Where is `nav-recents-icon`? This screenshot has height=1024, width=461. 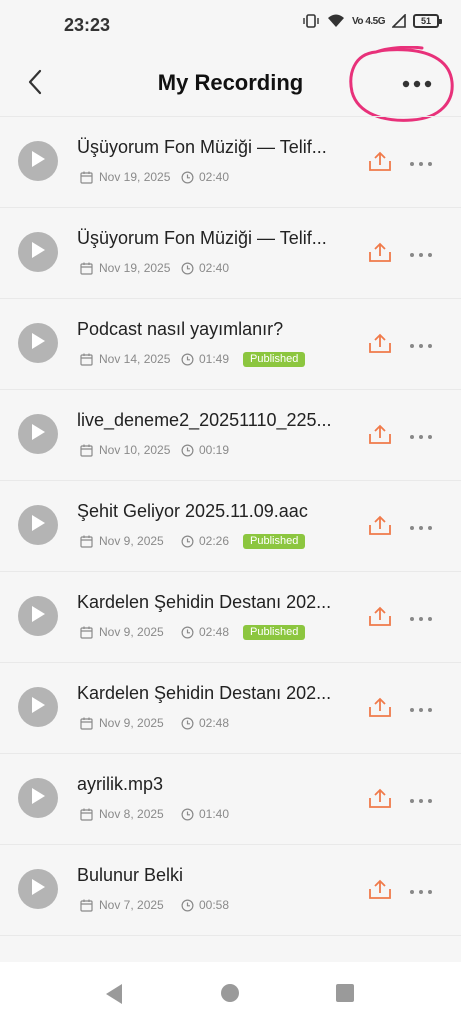
nav-recents-icon is located at coordinates (345, 993).